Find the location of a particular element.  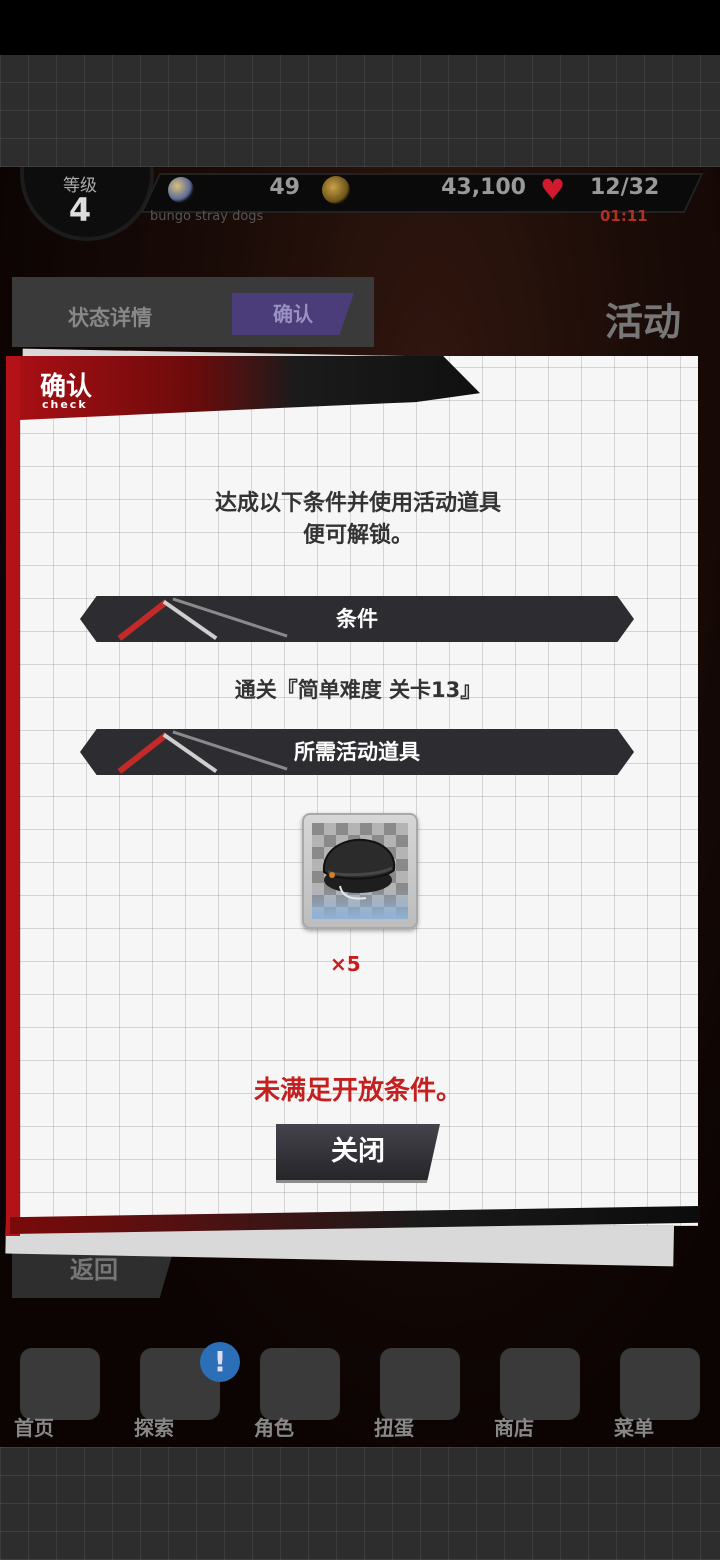

nav-item-characters: 角色 is located at coordinates (301, 1392).